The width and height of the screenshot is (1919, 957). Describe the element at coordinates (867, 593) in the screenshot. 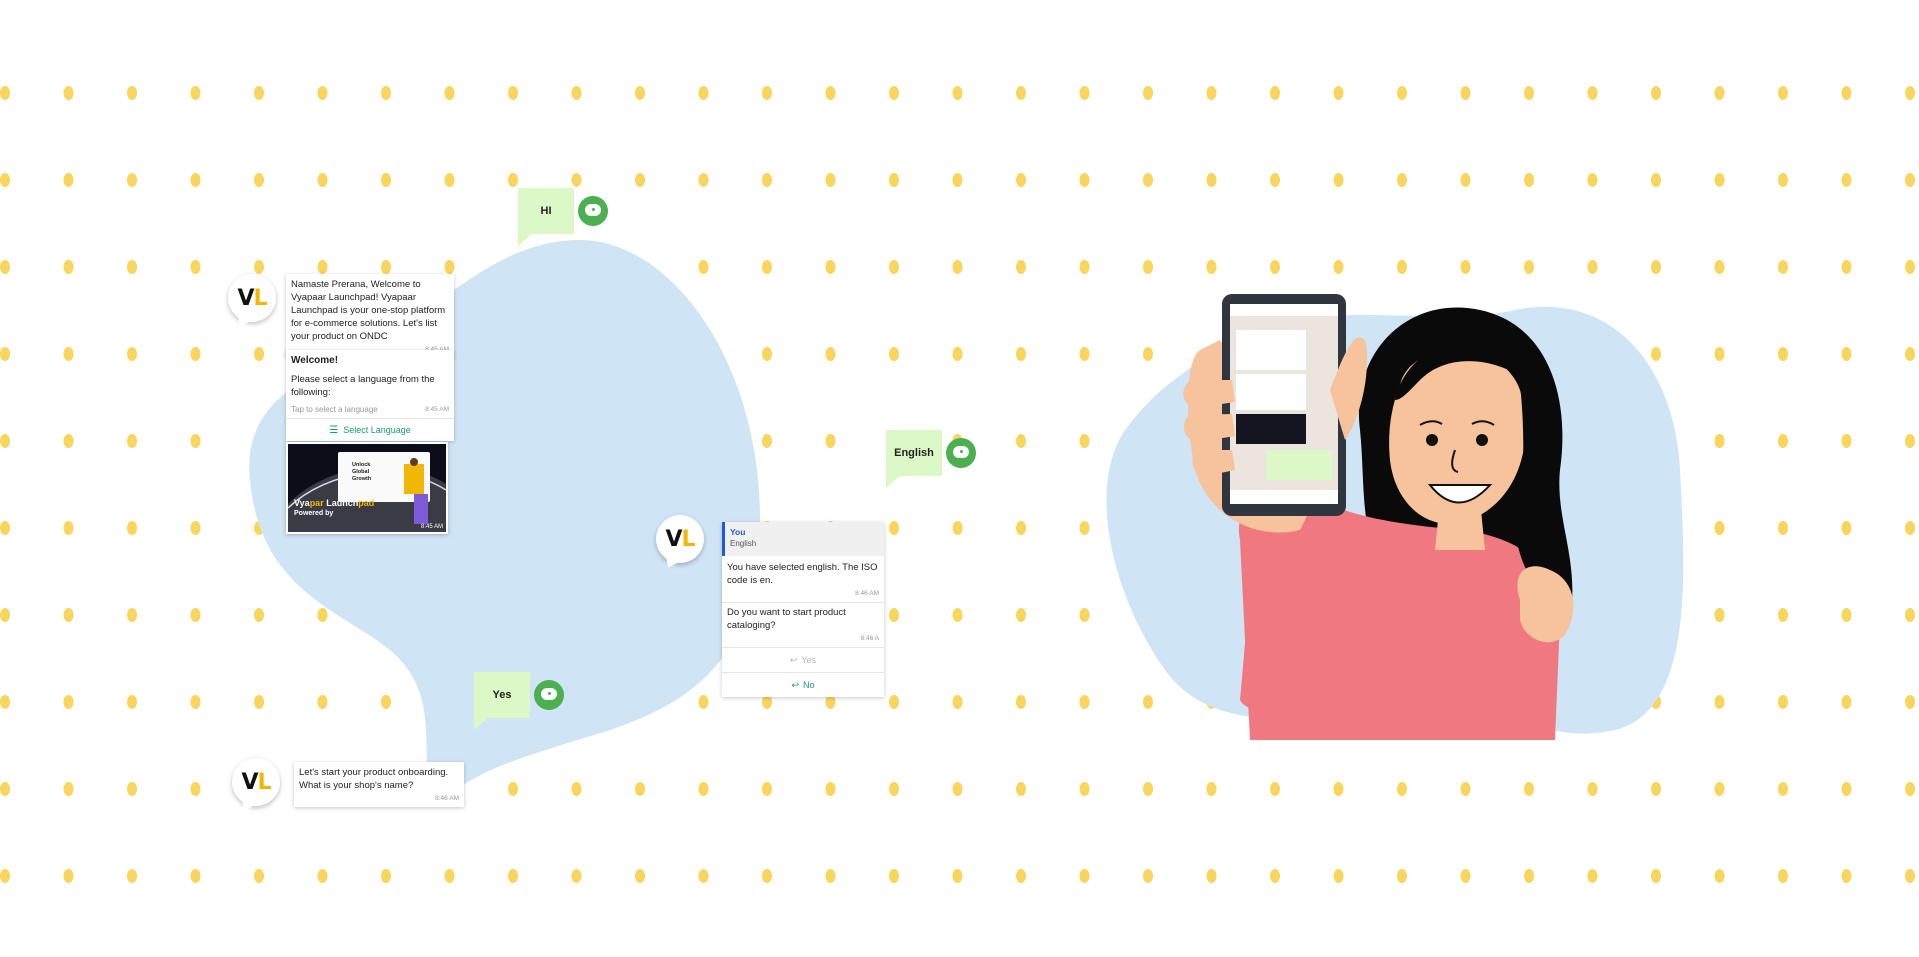

I see `message-timestamp: 8:46 AM` at that location.